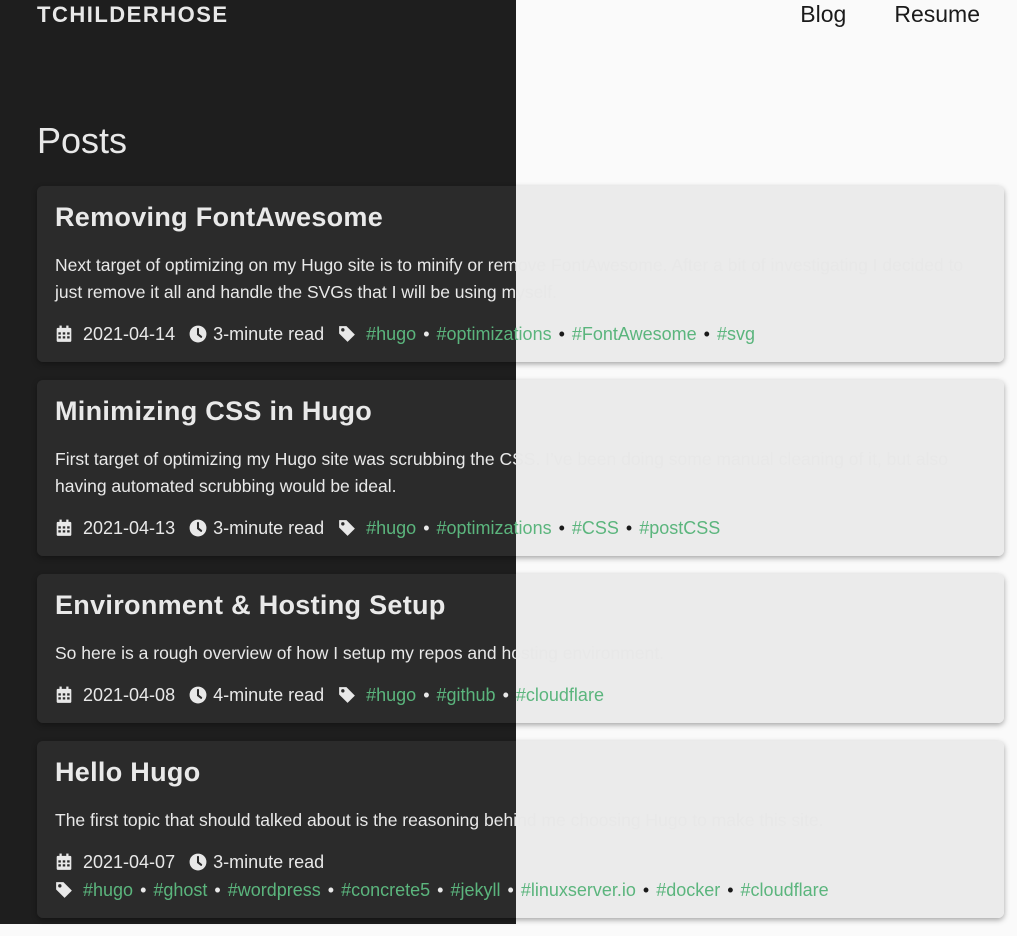 The width and height of the screenshot is (1017, 936). Describe the element at coordinates (823, 14) in the screenshot. I see `nav-link-blog: Blog` at that location.